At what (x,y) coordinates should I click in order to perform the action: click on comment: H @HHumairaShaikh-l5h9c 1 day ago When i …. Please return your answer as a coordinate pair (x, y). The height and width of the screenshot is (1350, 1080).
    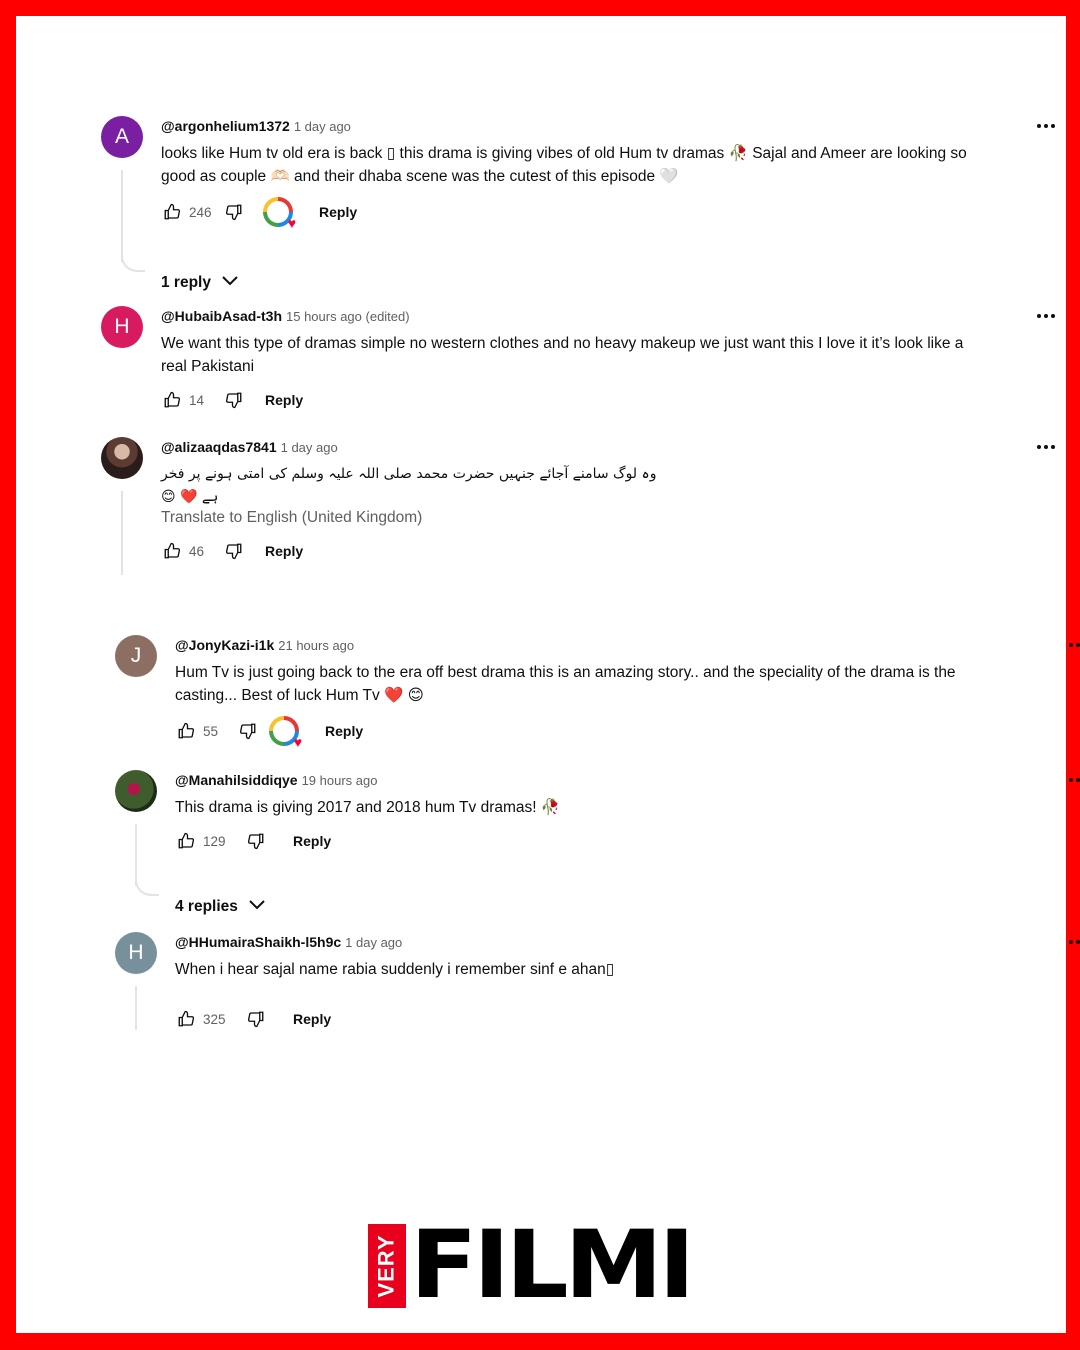
    Looking at the image, I should click on (597, 982).